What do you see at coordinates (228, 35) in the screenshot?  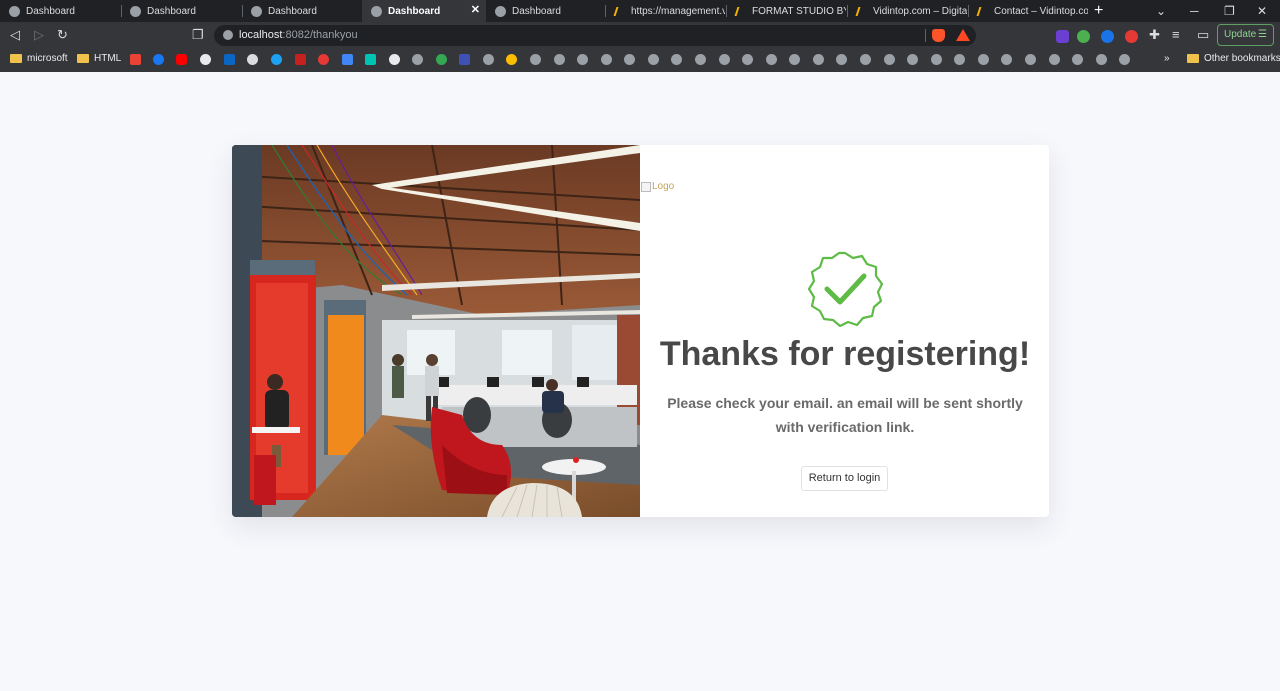 I see `site-info-icon` at bounding box center [228, 35].